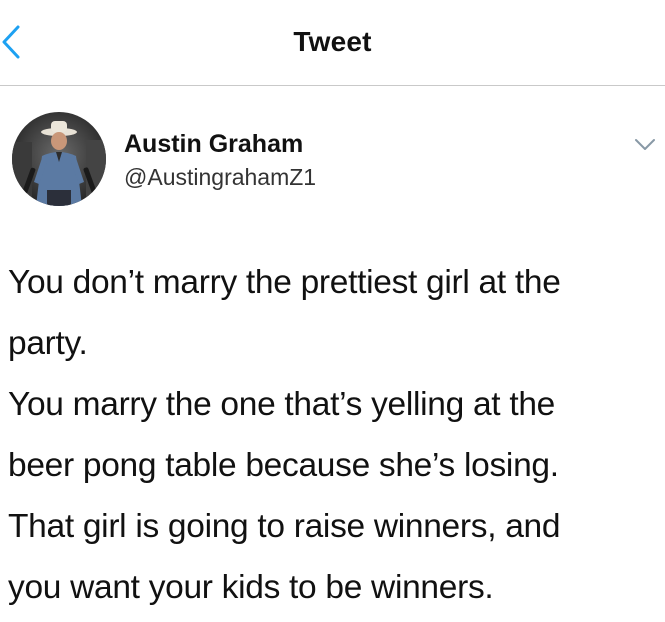 The width and height of the screenshot is (665, 622). Describe the element at coordinates (283, 465) in the screenshot. I see `tweet-text-line: beer pong table because she’s losing.` at that location.